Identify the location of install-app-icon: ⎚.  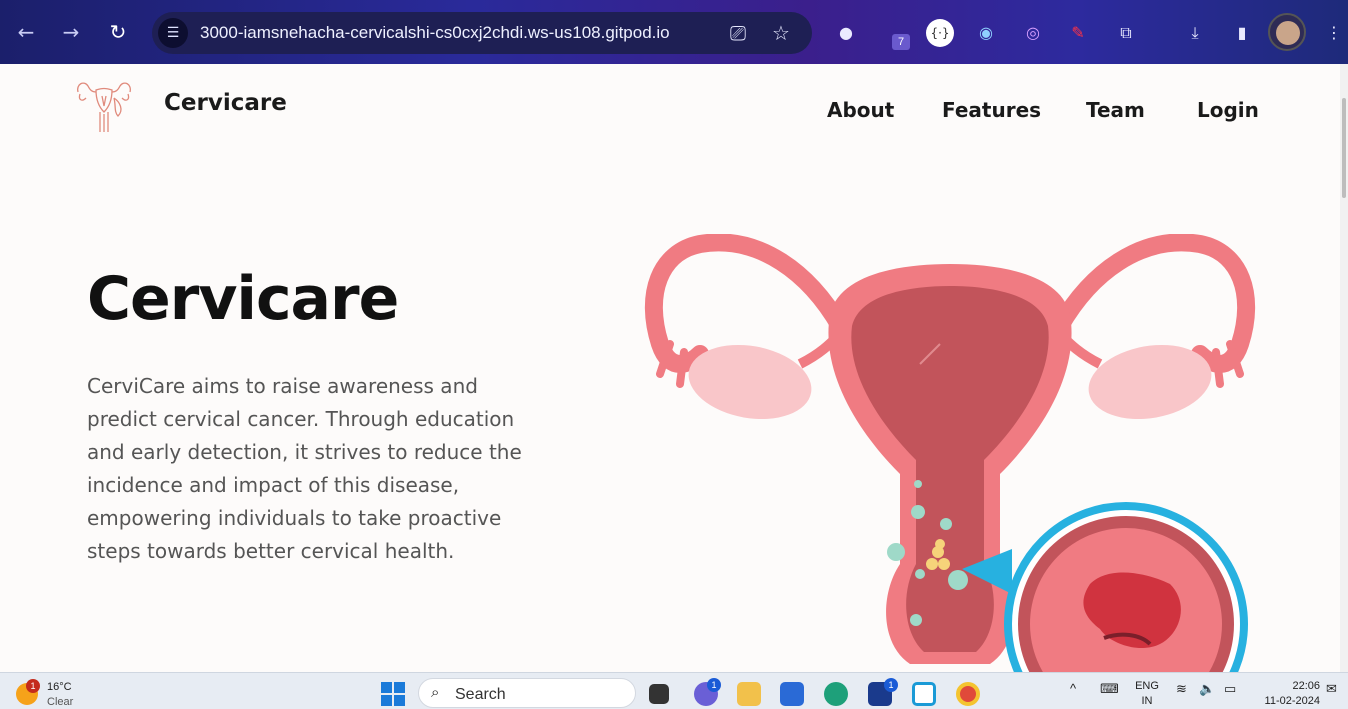
(738, 33).